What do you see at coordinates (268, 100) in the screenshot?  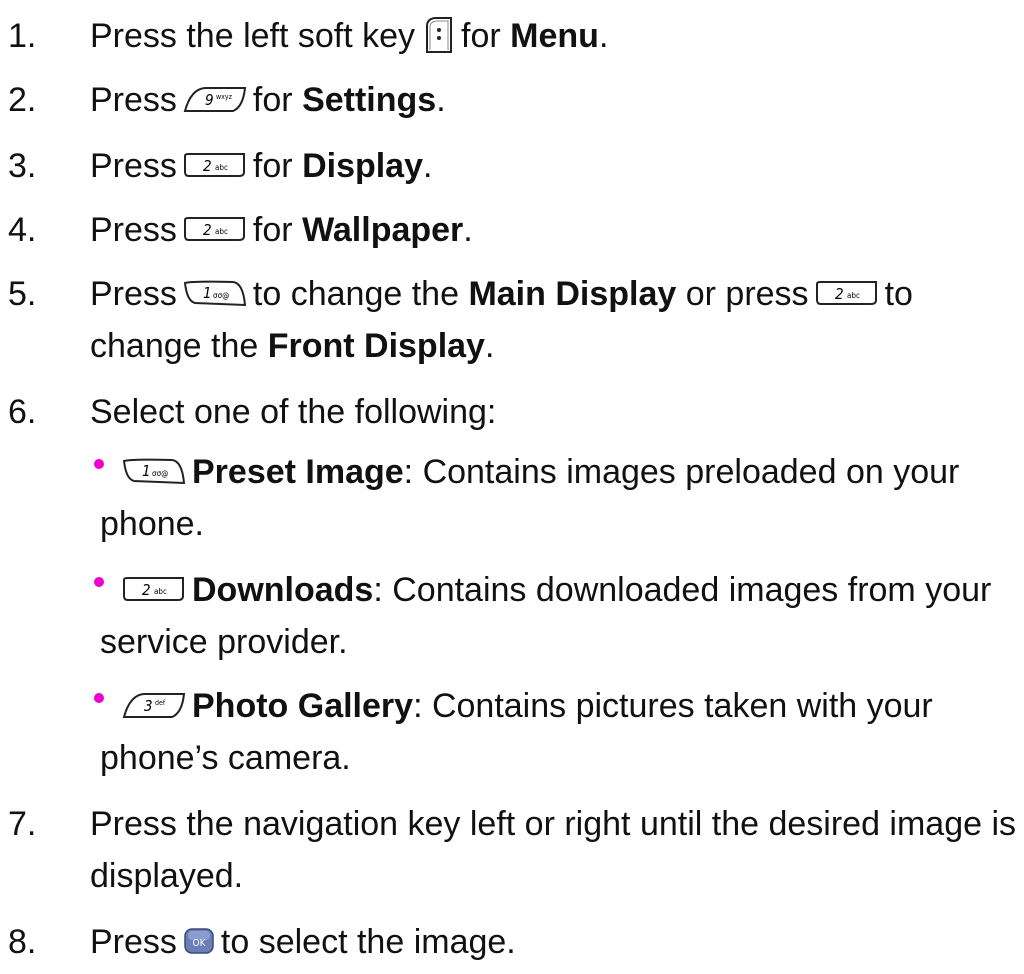 I see `step-text: Press 9 wxyz for Settings.` at bounding box center [268, 100].